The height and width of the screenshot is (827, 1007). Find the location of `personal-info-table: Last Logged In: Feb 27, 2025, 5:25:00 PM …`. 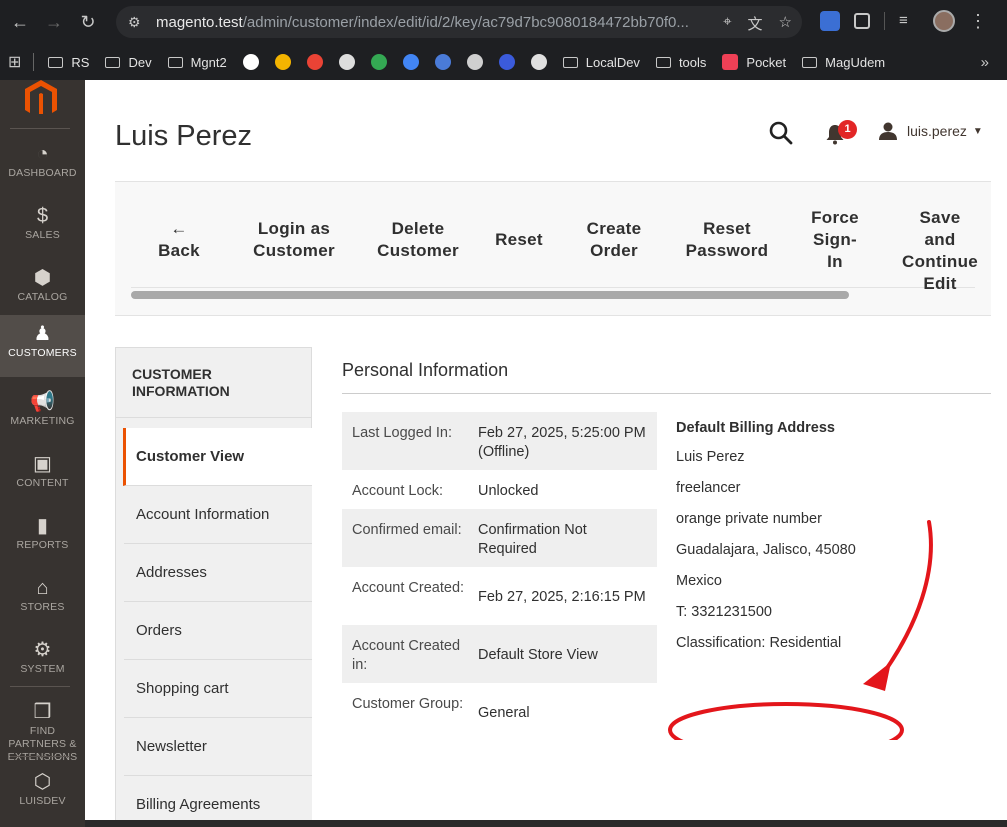

personal-info-table: Last Logged In: Feb 27, 2025, 5:25:00 PM … is located at coordinates (499, 576).